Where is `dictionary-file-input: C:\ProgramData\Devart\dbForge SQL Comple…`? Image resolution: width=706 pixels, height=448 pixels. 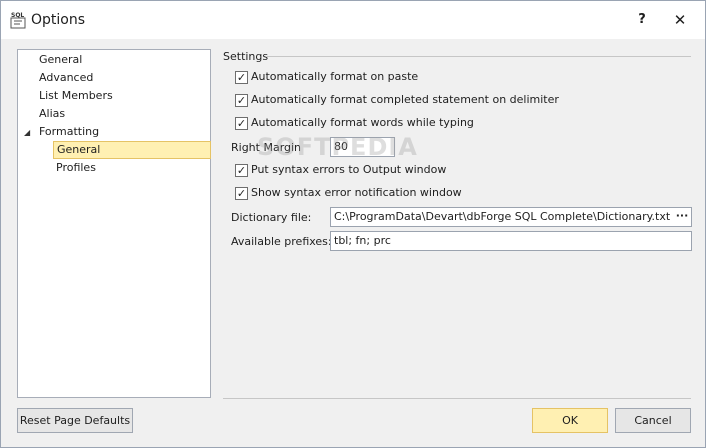
dictionary-file-input: C:\ProgramData\Devart\dbForge SQL Comple… is located at coordinates (511, 217).